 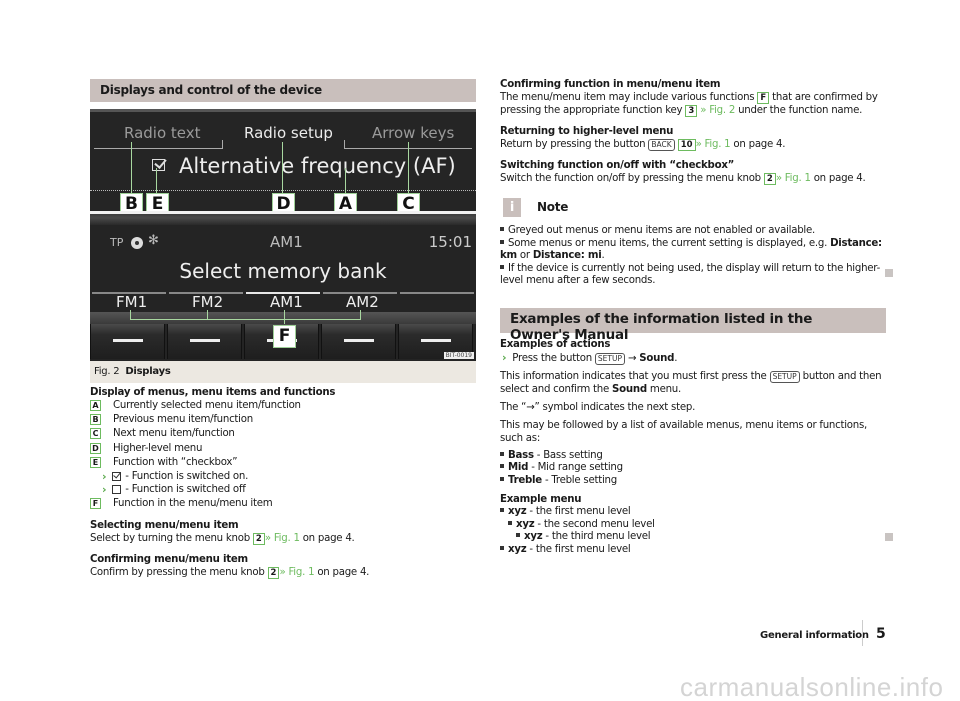 I want to click on selecting-heading: Selecting menu/menu item, so click(x=164, y=525).